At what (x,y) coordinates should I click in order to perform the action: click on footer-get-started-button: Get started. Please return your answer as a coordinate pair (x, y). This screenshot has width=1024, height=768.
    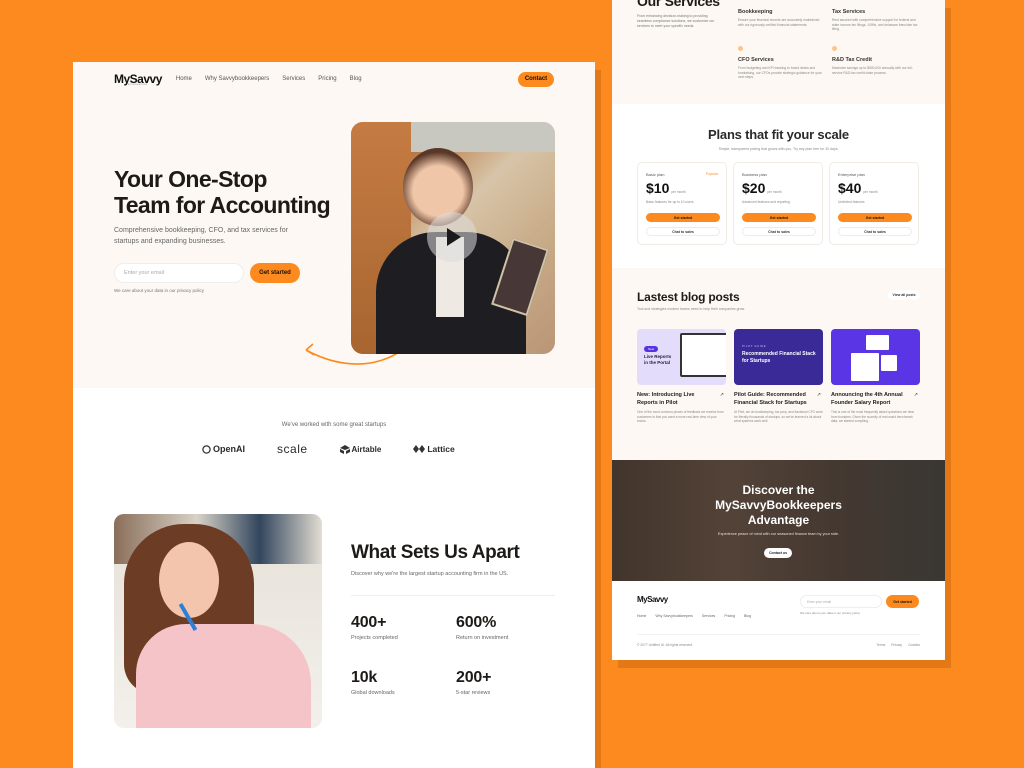
    Looking at the image, I should click on (902, 601).